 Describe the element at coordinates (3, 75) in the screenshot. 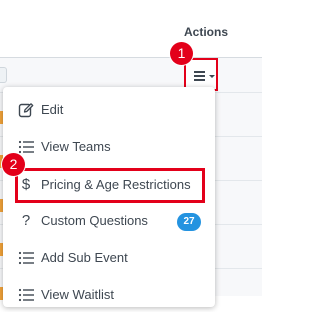

I see `row-chip` at that location.